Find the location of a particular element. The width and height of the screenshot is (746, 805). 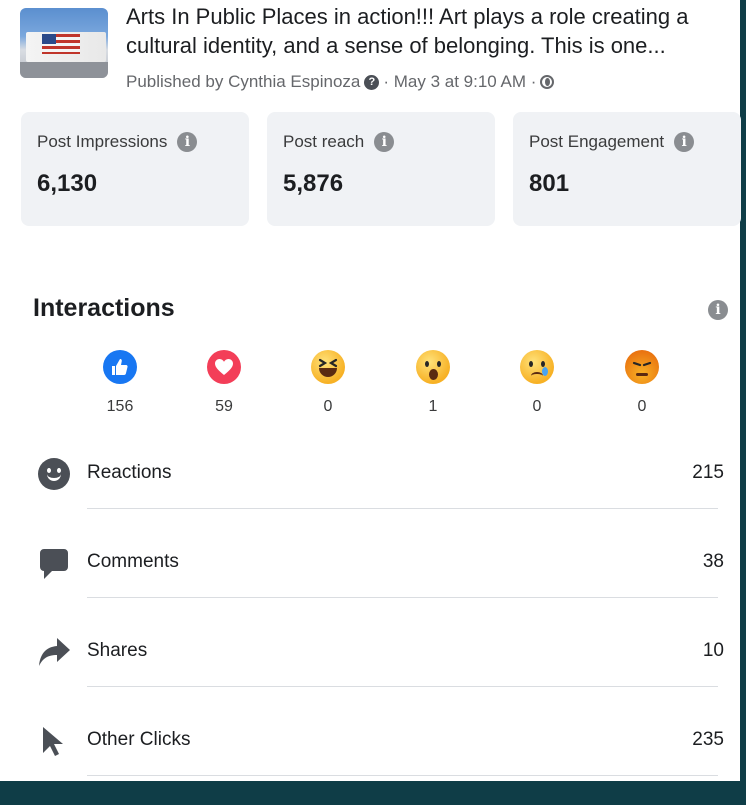

reaction-count: 1 is located at coordinates (433, 406).